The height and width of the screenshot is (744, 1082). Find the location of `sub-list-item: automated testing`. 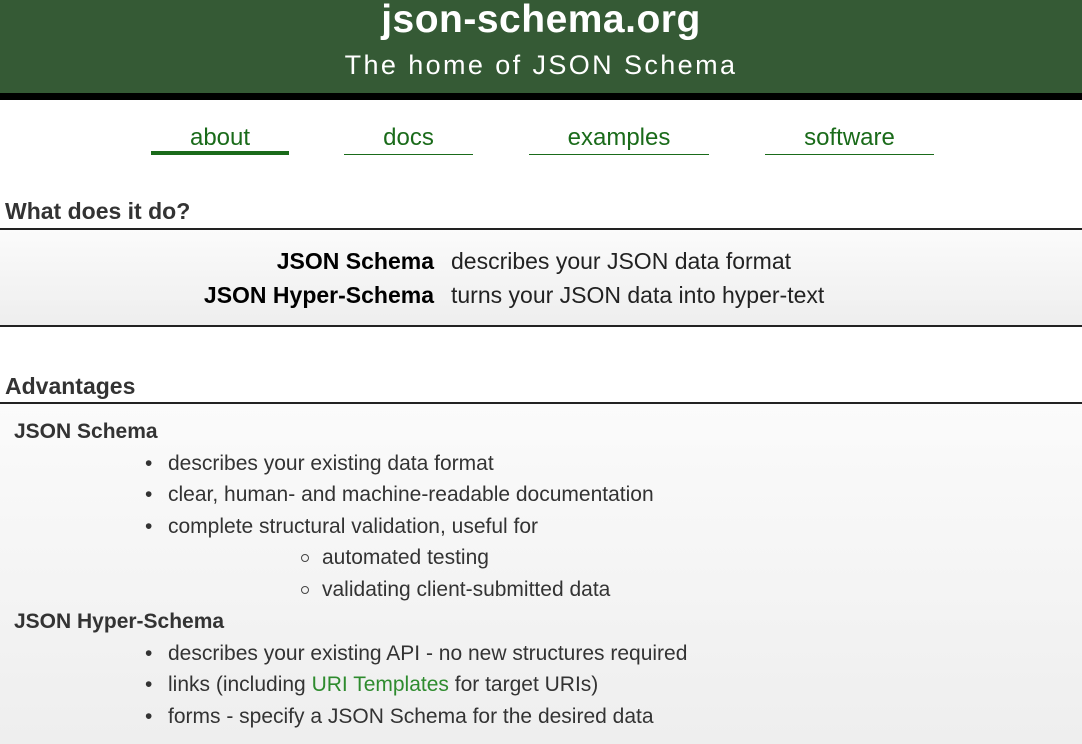

sub-list-item: automated testing is located at coordinates (405, 557).